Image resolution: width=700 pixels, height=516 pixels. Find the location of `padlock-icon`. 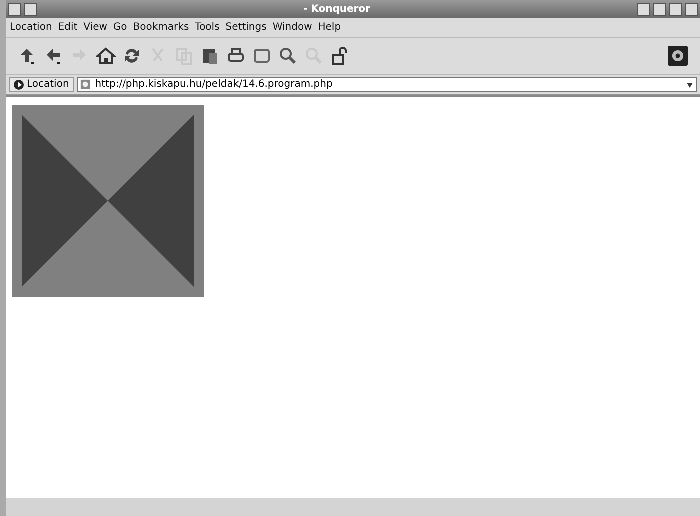

padlock-icon is located at coordinates (340, 56).